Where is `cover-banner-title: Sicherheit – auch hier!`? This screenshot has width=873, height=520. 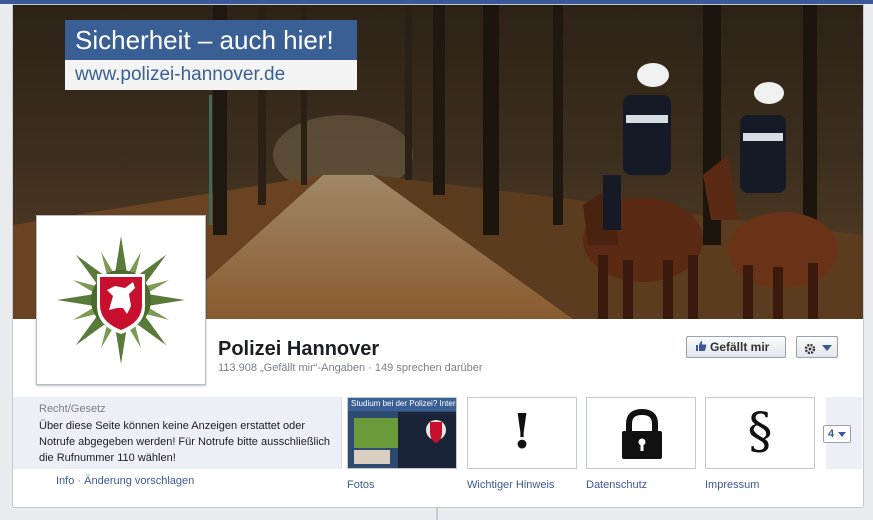
cover-banner-title: Sicherheit – auch hier! is located at coordinates (211, 40).